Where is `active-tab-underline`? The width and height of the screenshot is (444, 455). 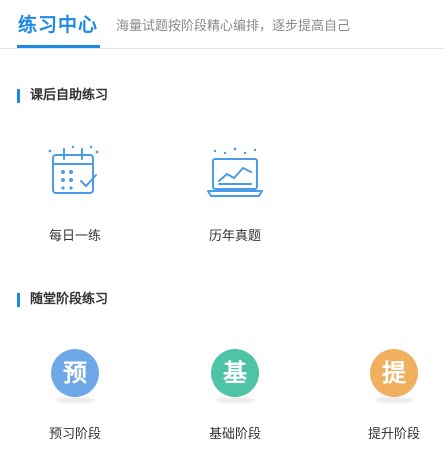 active-tab-underline is located at coordinates (58, 46).